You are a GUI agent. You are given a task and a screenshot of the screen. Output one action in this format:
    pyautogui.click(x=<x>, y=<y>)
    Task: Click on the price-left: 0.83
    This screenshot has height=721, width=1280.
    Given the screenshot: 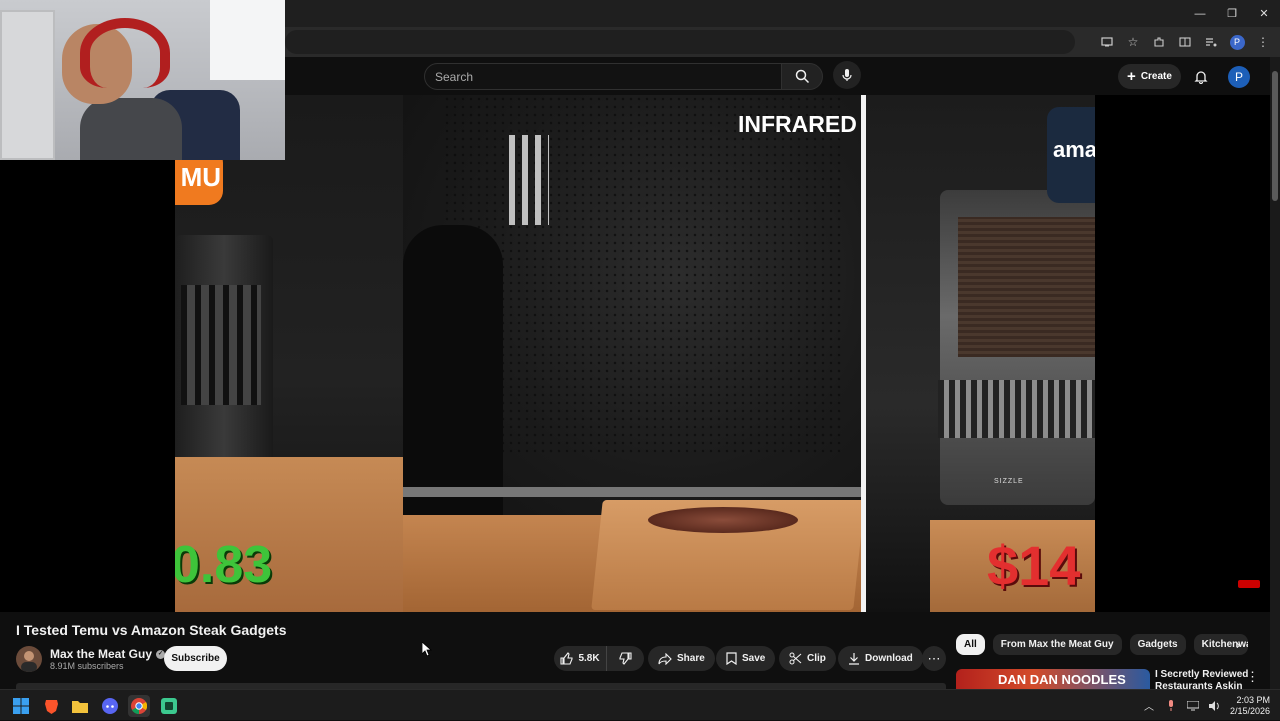 What is the action you would take?
    pyautogui.click(x=224, y=565)
    